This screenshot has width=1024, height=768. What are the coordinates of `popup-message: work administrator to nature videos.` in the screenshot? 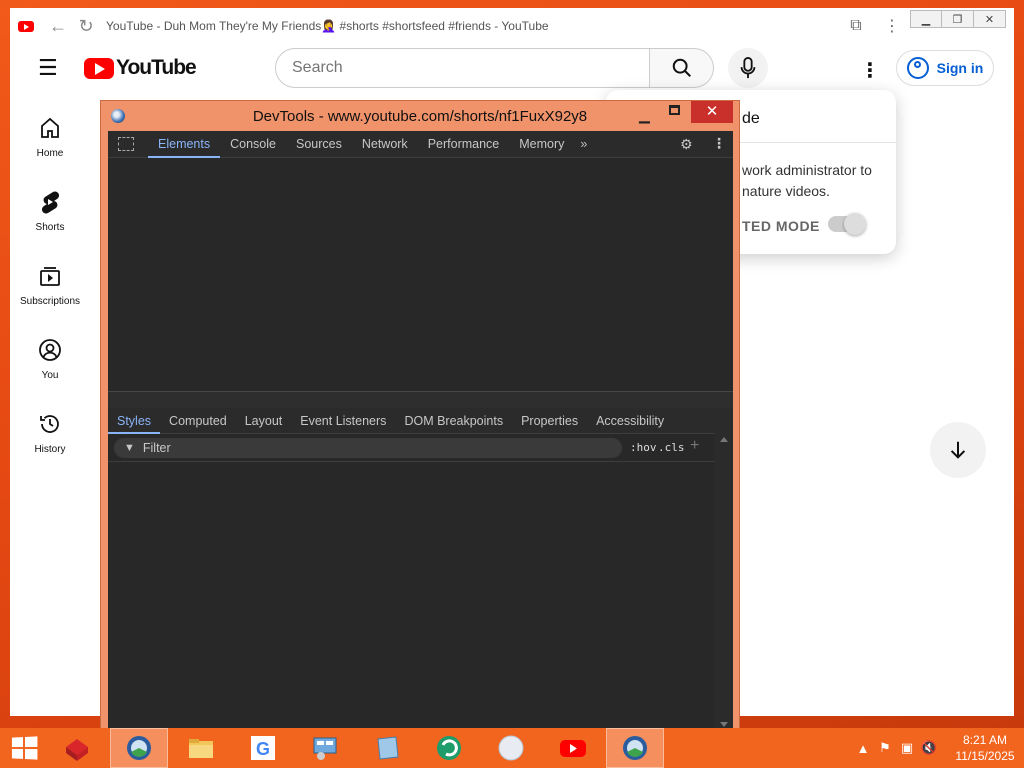 It's located at (807, 180).